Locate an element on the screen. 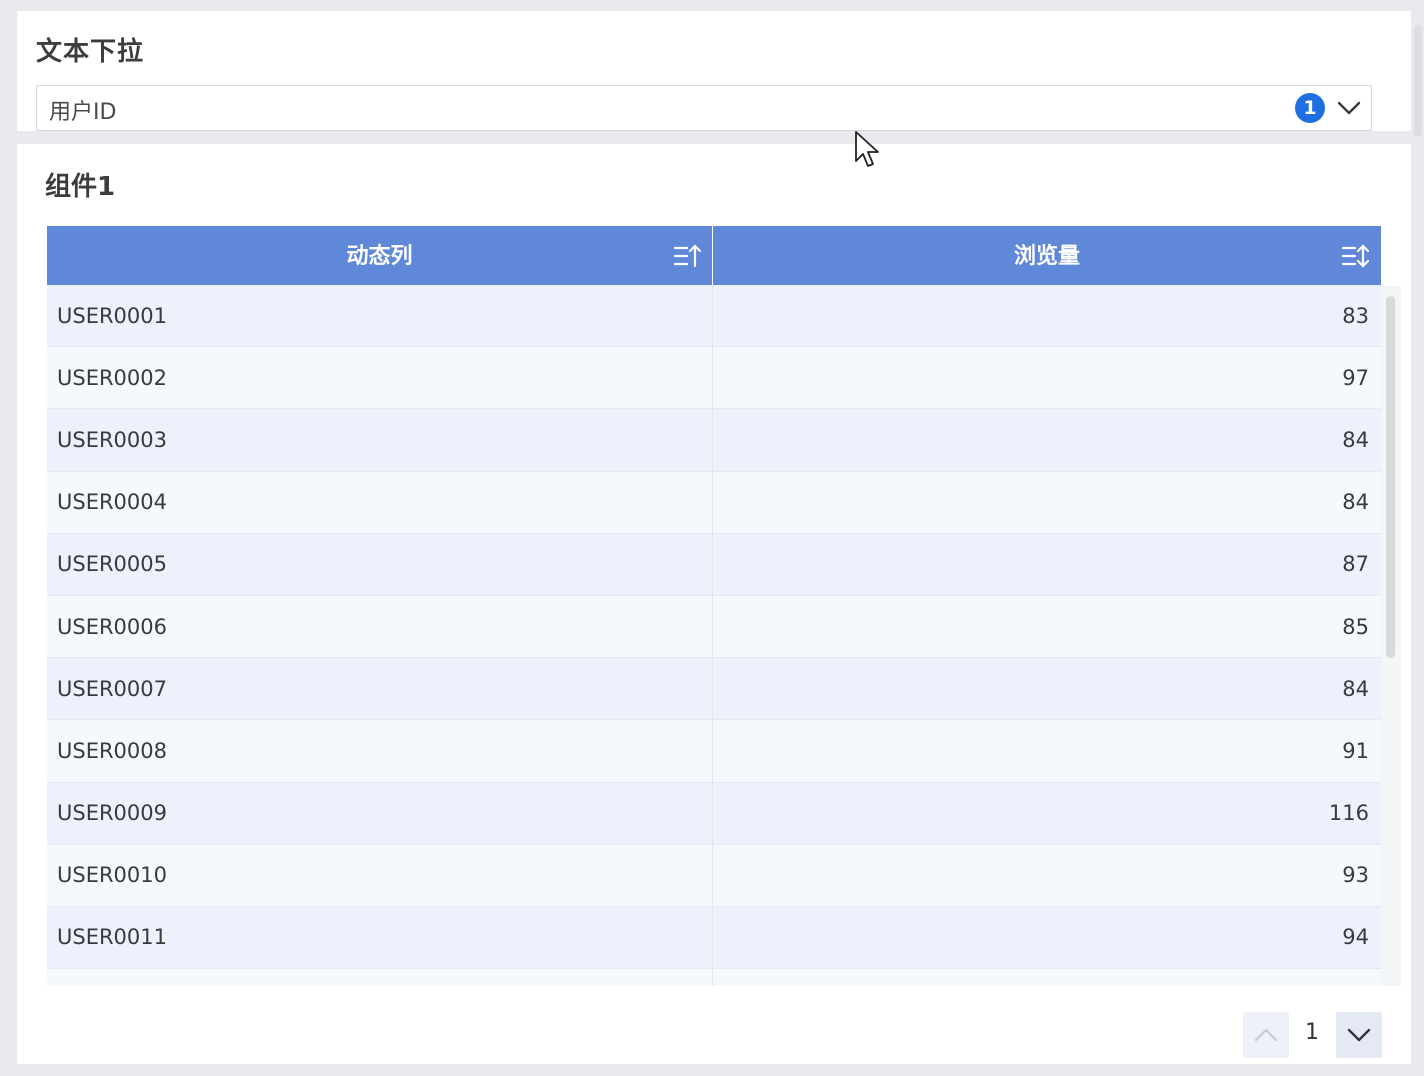  user-cell: USER0004 is located at coordinates (380, 502).